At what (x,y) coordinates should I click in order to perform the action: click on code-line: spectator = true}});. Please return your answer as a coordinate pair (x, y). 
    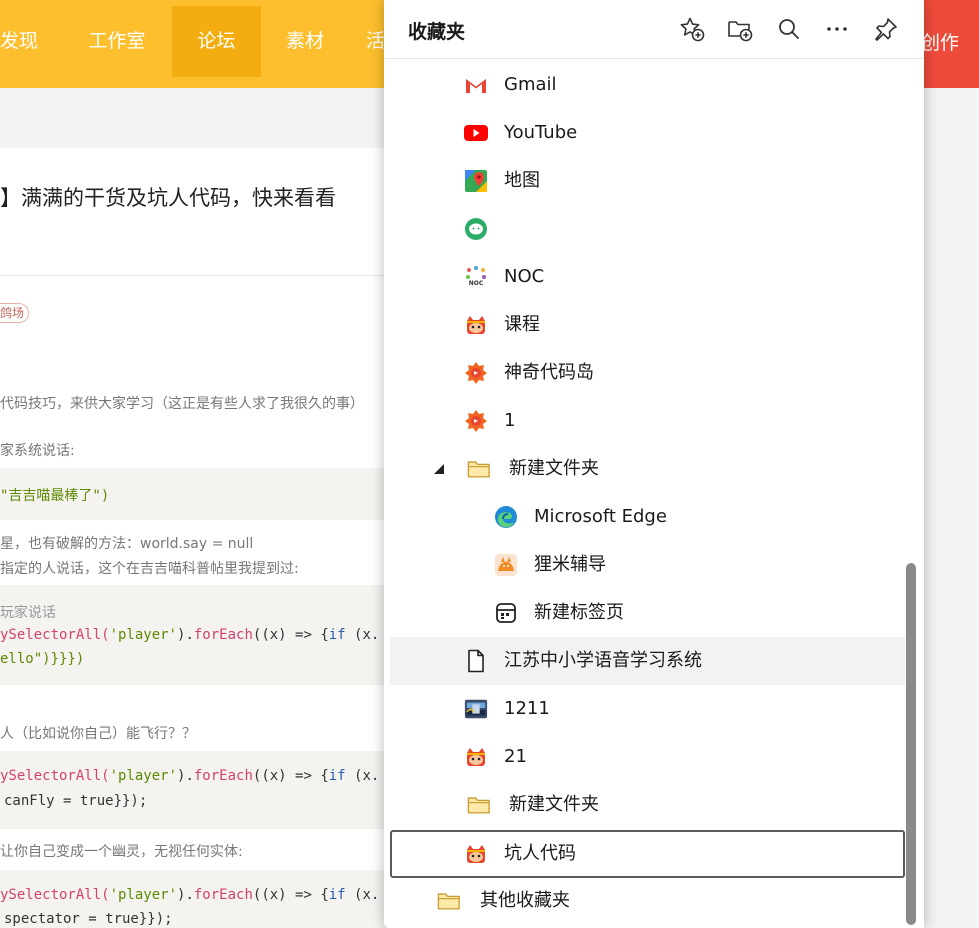
    Looking at the image, I should click on (88, 919).